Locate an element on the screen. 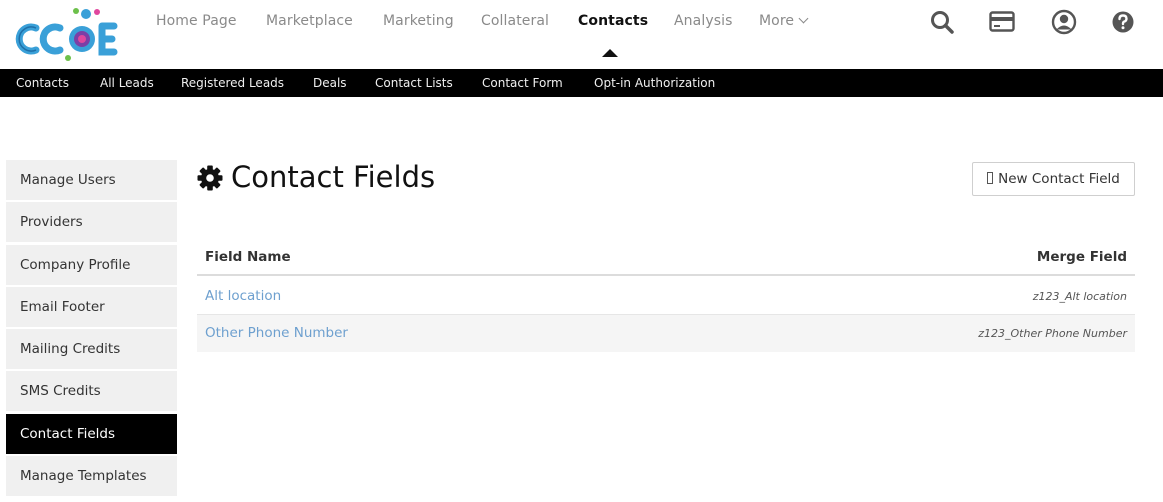 This screenshot has width=1163, height=502. user-account-icon is located at coordinates (1064, 22).